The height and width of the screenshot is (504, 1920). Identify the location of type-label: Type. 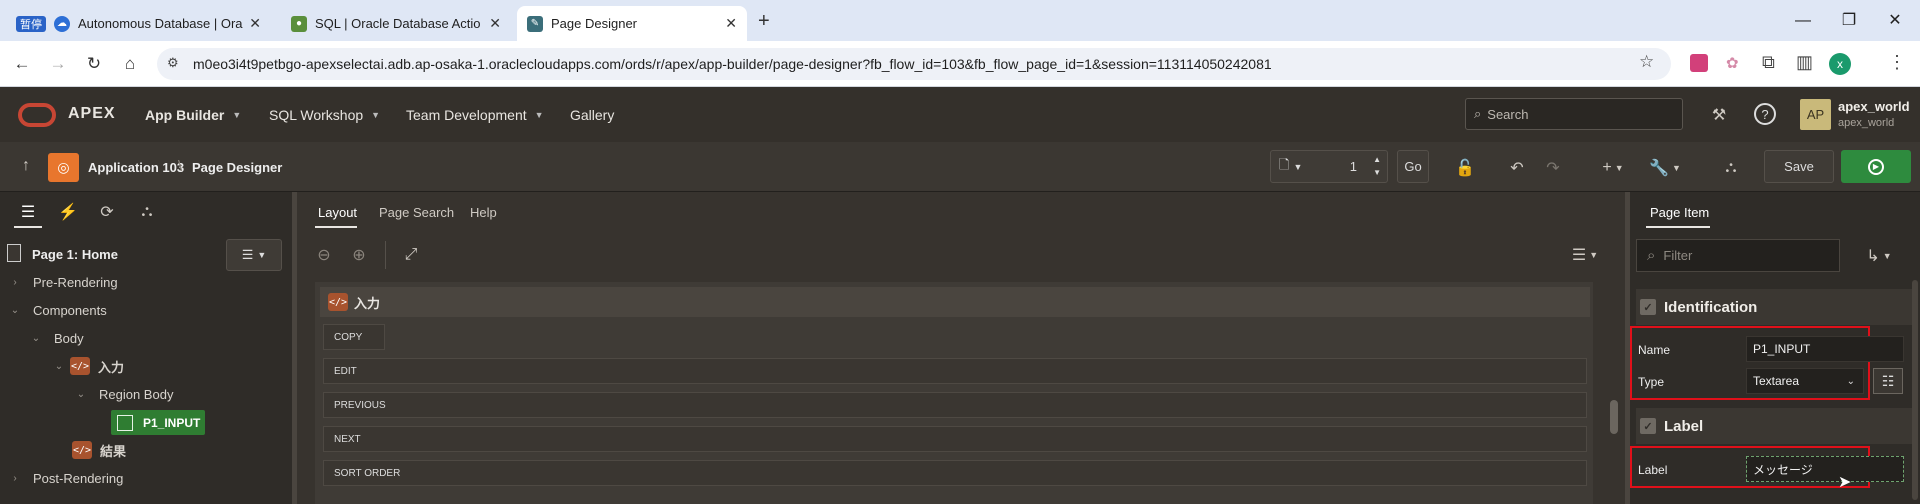
(1651, 382).